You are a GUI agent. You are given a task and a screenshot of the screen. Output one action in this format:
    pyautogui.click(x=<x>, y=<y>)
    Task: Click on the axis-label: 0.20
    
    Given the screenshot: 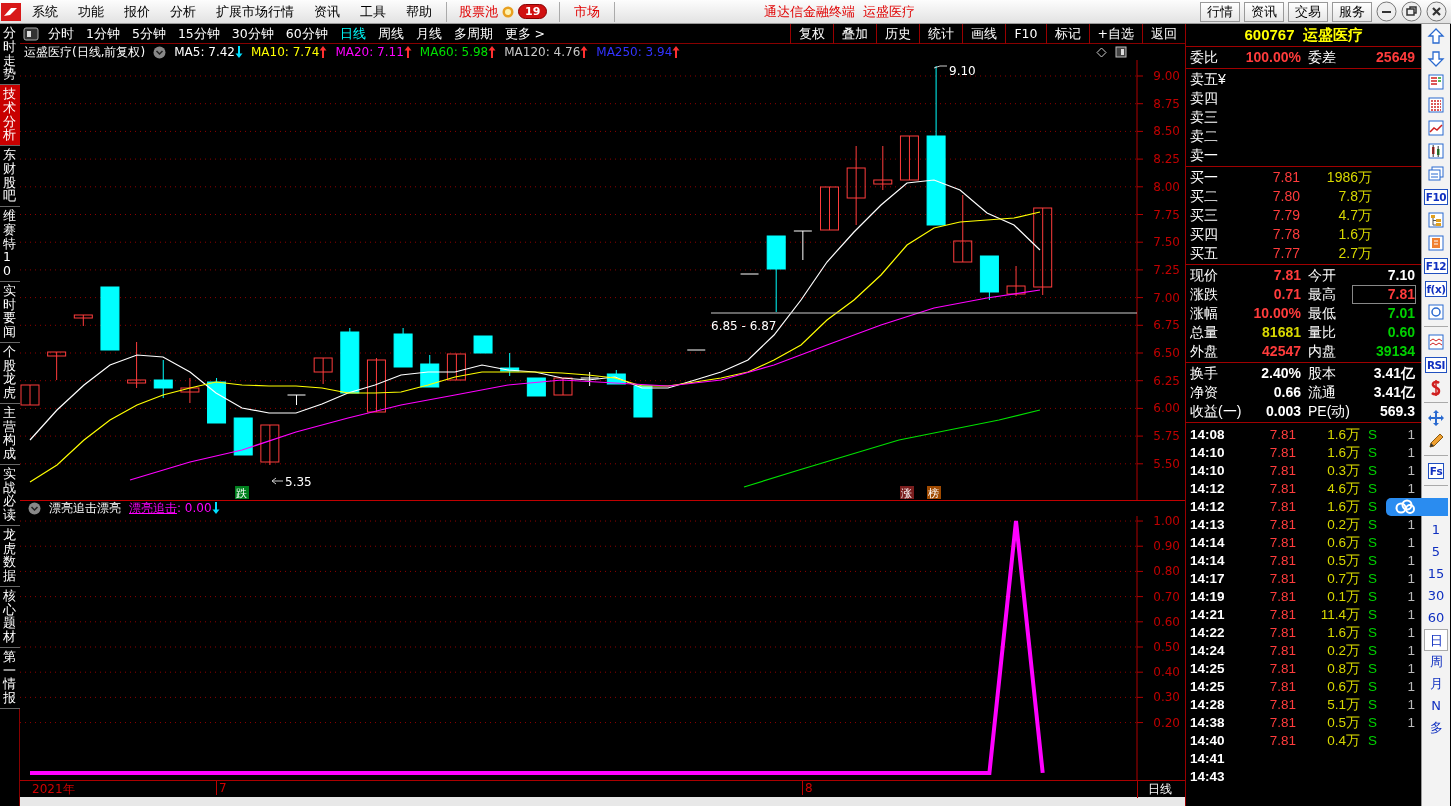 What is the action you would take?
    pyautogui.click(x=1166, y=722)
    